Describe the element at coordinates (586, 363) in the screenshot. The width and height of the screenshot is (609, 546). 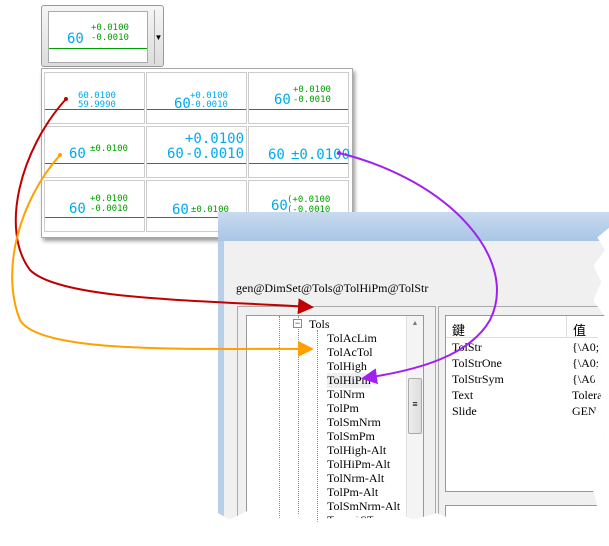
I see `row-value: {\A0;` at that location.